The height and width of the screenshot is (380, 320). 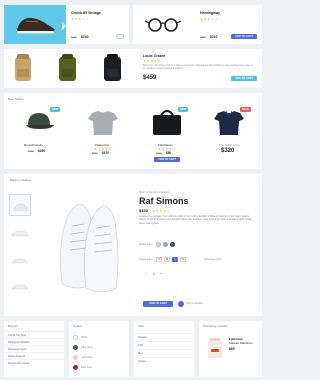 I want to click on cart-icon, so click(x=120, y=36).